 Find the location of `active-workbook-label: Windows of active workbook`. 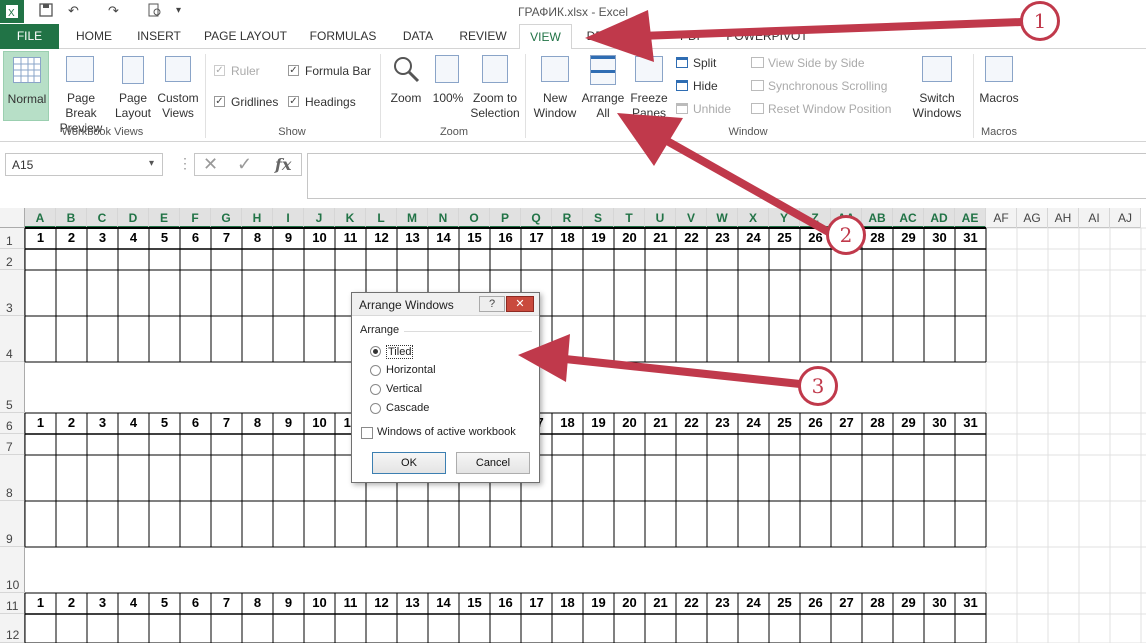

active-workbook-label: Windows of active workbook is located at coordinates (446, 432).